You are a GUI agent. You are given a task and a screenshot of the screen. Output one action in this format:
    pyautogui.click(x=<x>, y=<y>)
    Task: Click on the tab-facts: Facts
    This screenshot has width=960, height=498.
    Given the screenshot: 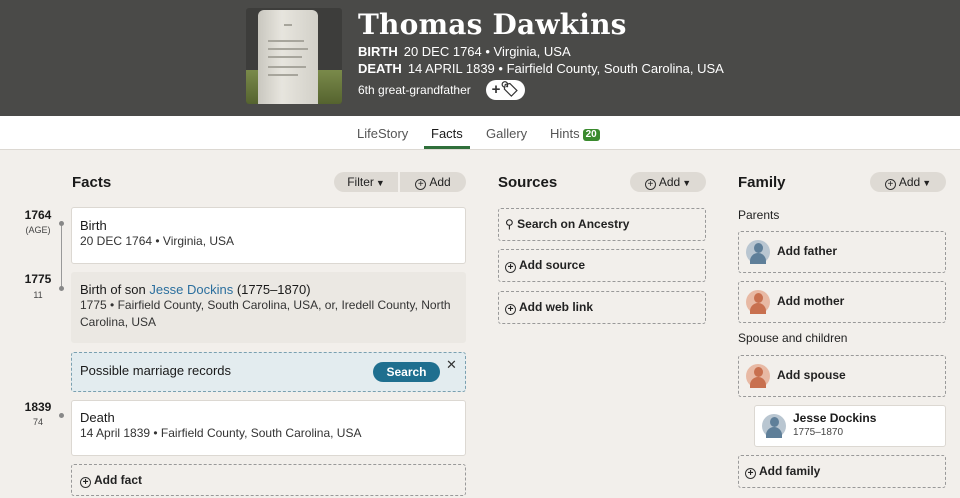 What is the action you would take?
    pyautogui.click(x=447, y=133)
    